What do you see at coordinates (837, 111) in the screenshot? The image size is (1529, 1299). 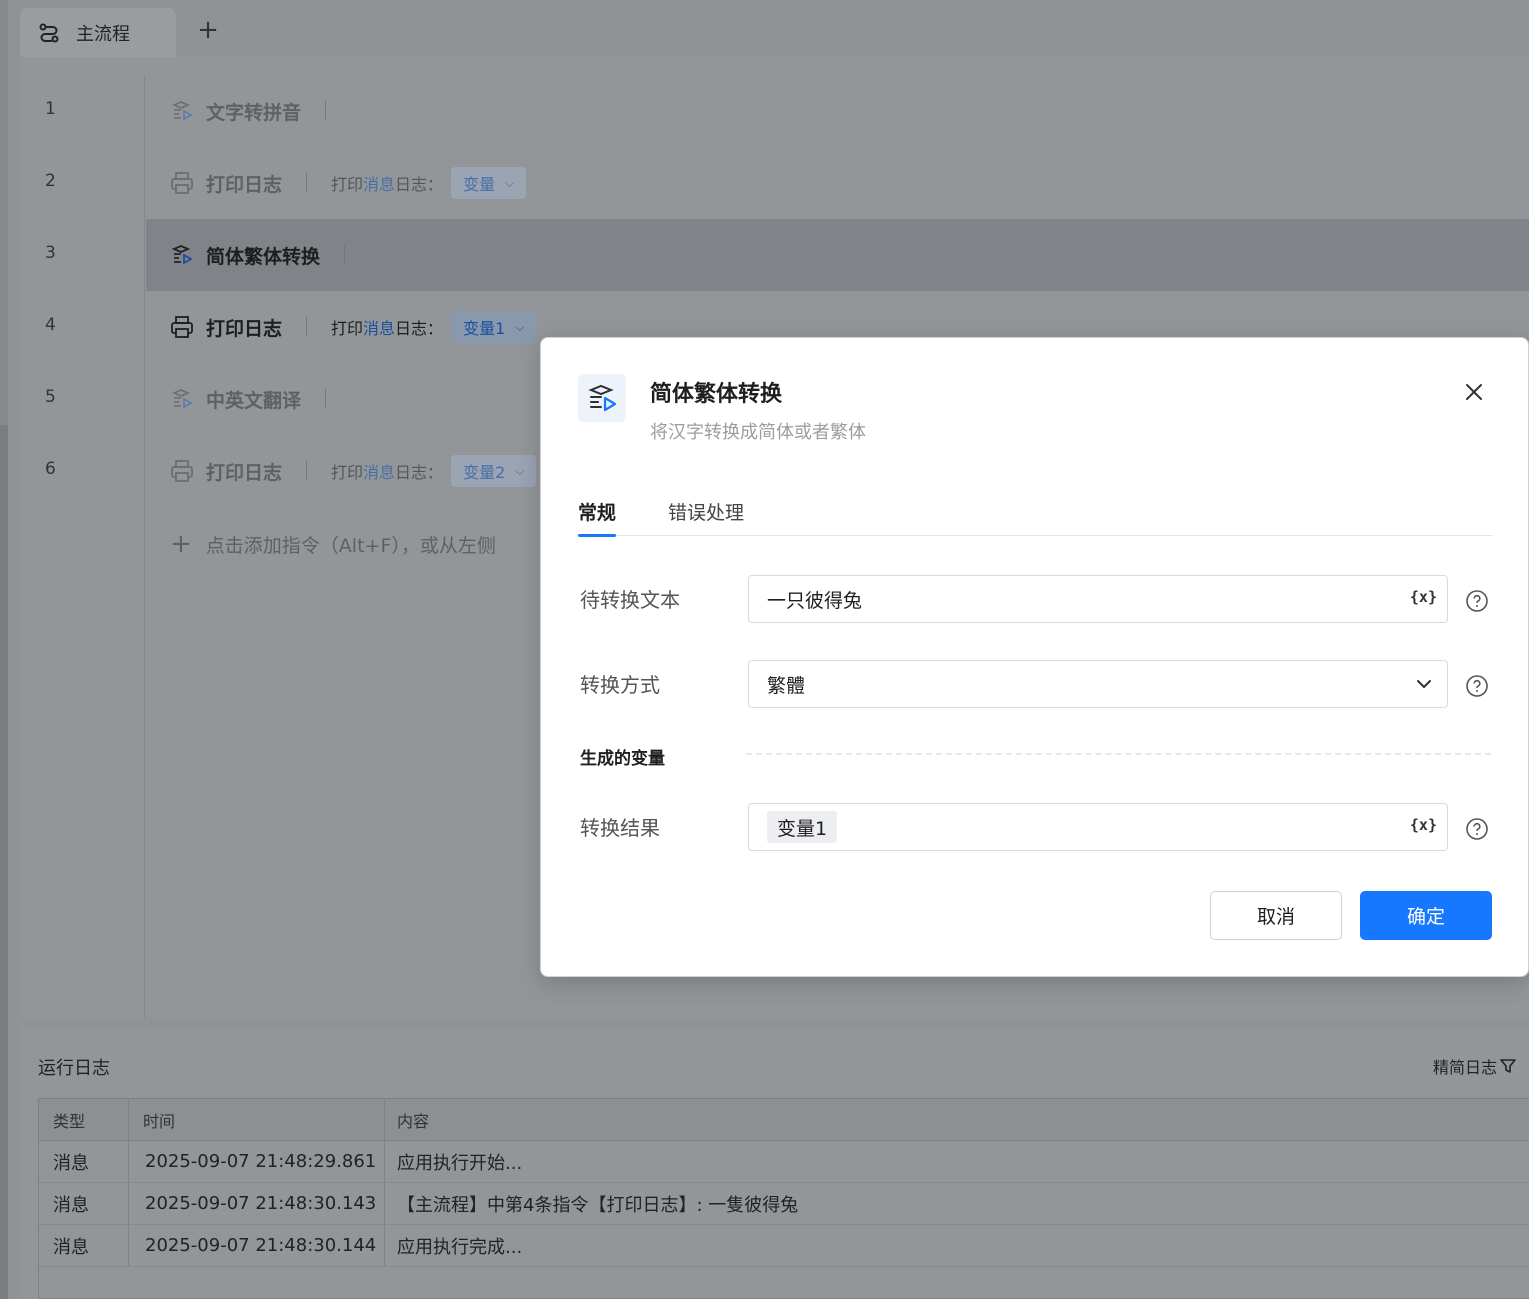 I see `command-row: 文字转拼音` at bounding box center [837, 111].